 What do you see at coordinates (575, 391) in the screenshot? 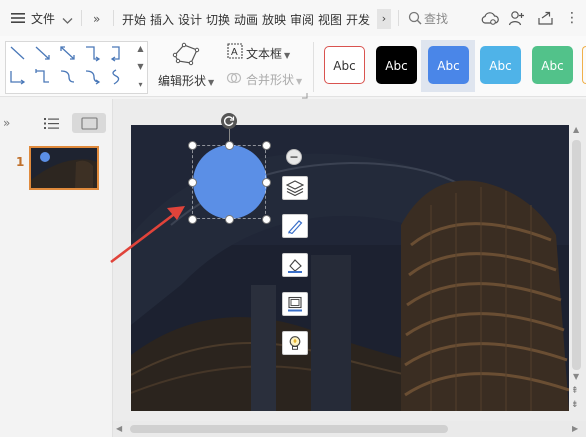
I see `prev-slide-icon: ⇞` at bounding box center [575, 391].